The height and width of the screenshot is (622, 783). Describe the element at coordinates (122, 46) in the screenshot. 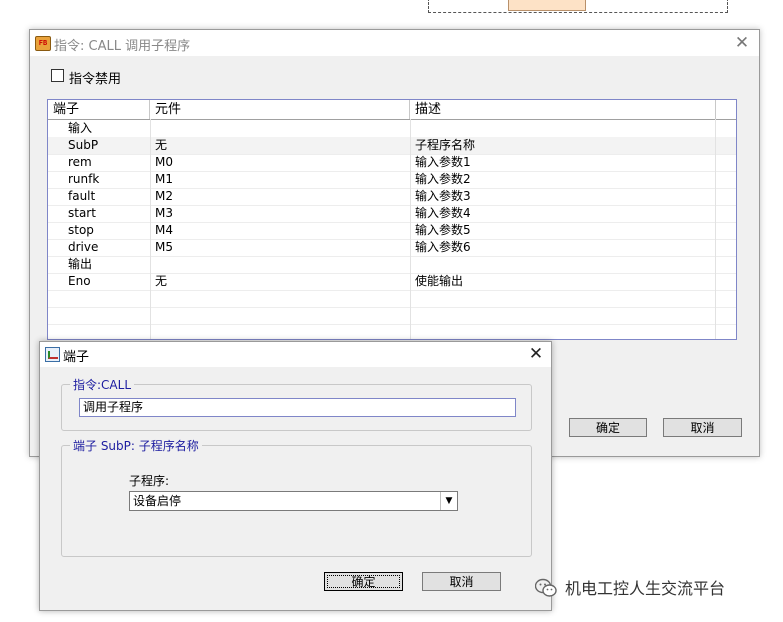

I see `dialog-title: 指令: CALL 调用子程序` at that location.